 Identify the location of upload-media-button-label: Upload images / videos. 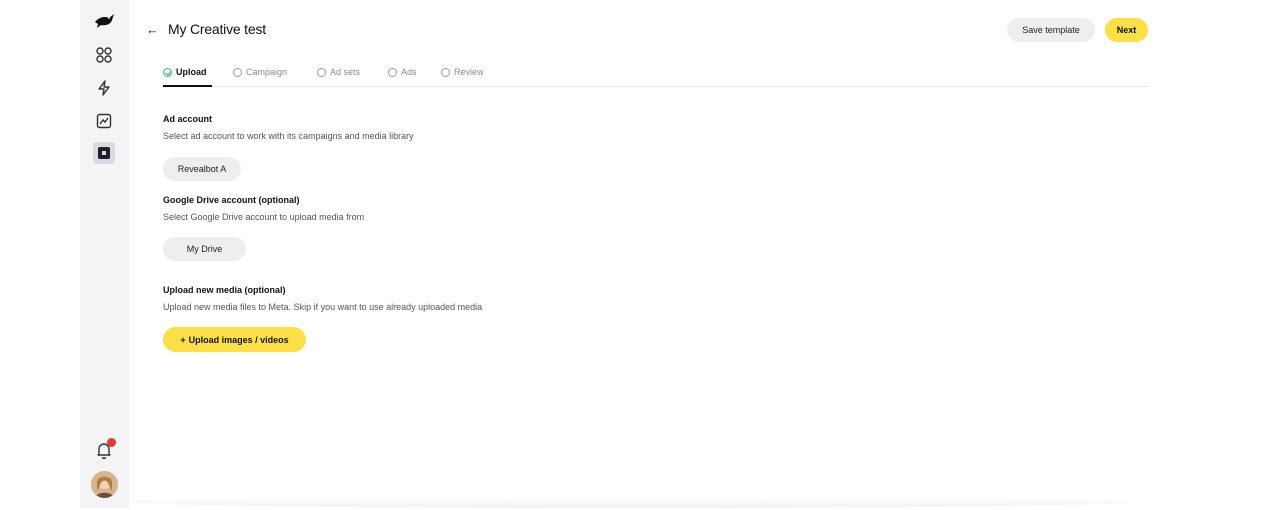
(238, 339).